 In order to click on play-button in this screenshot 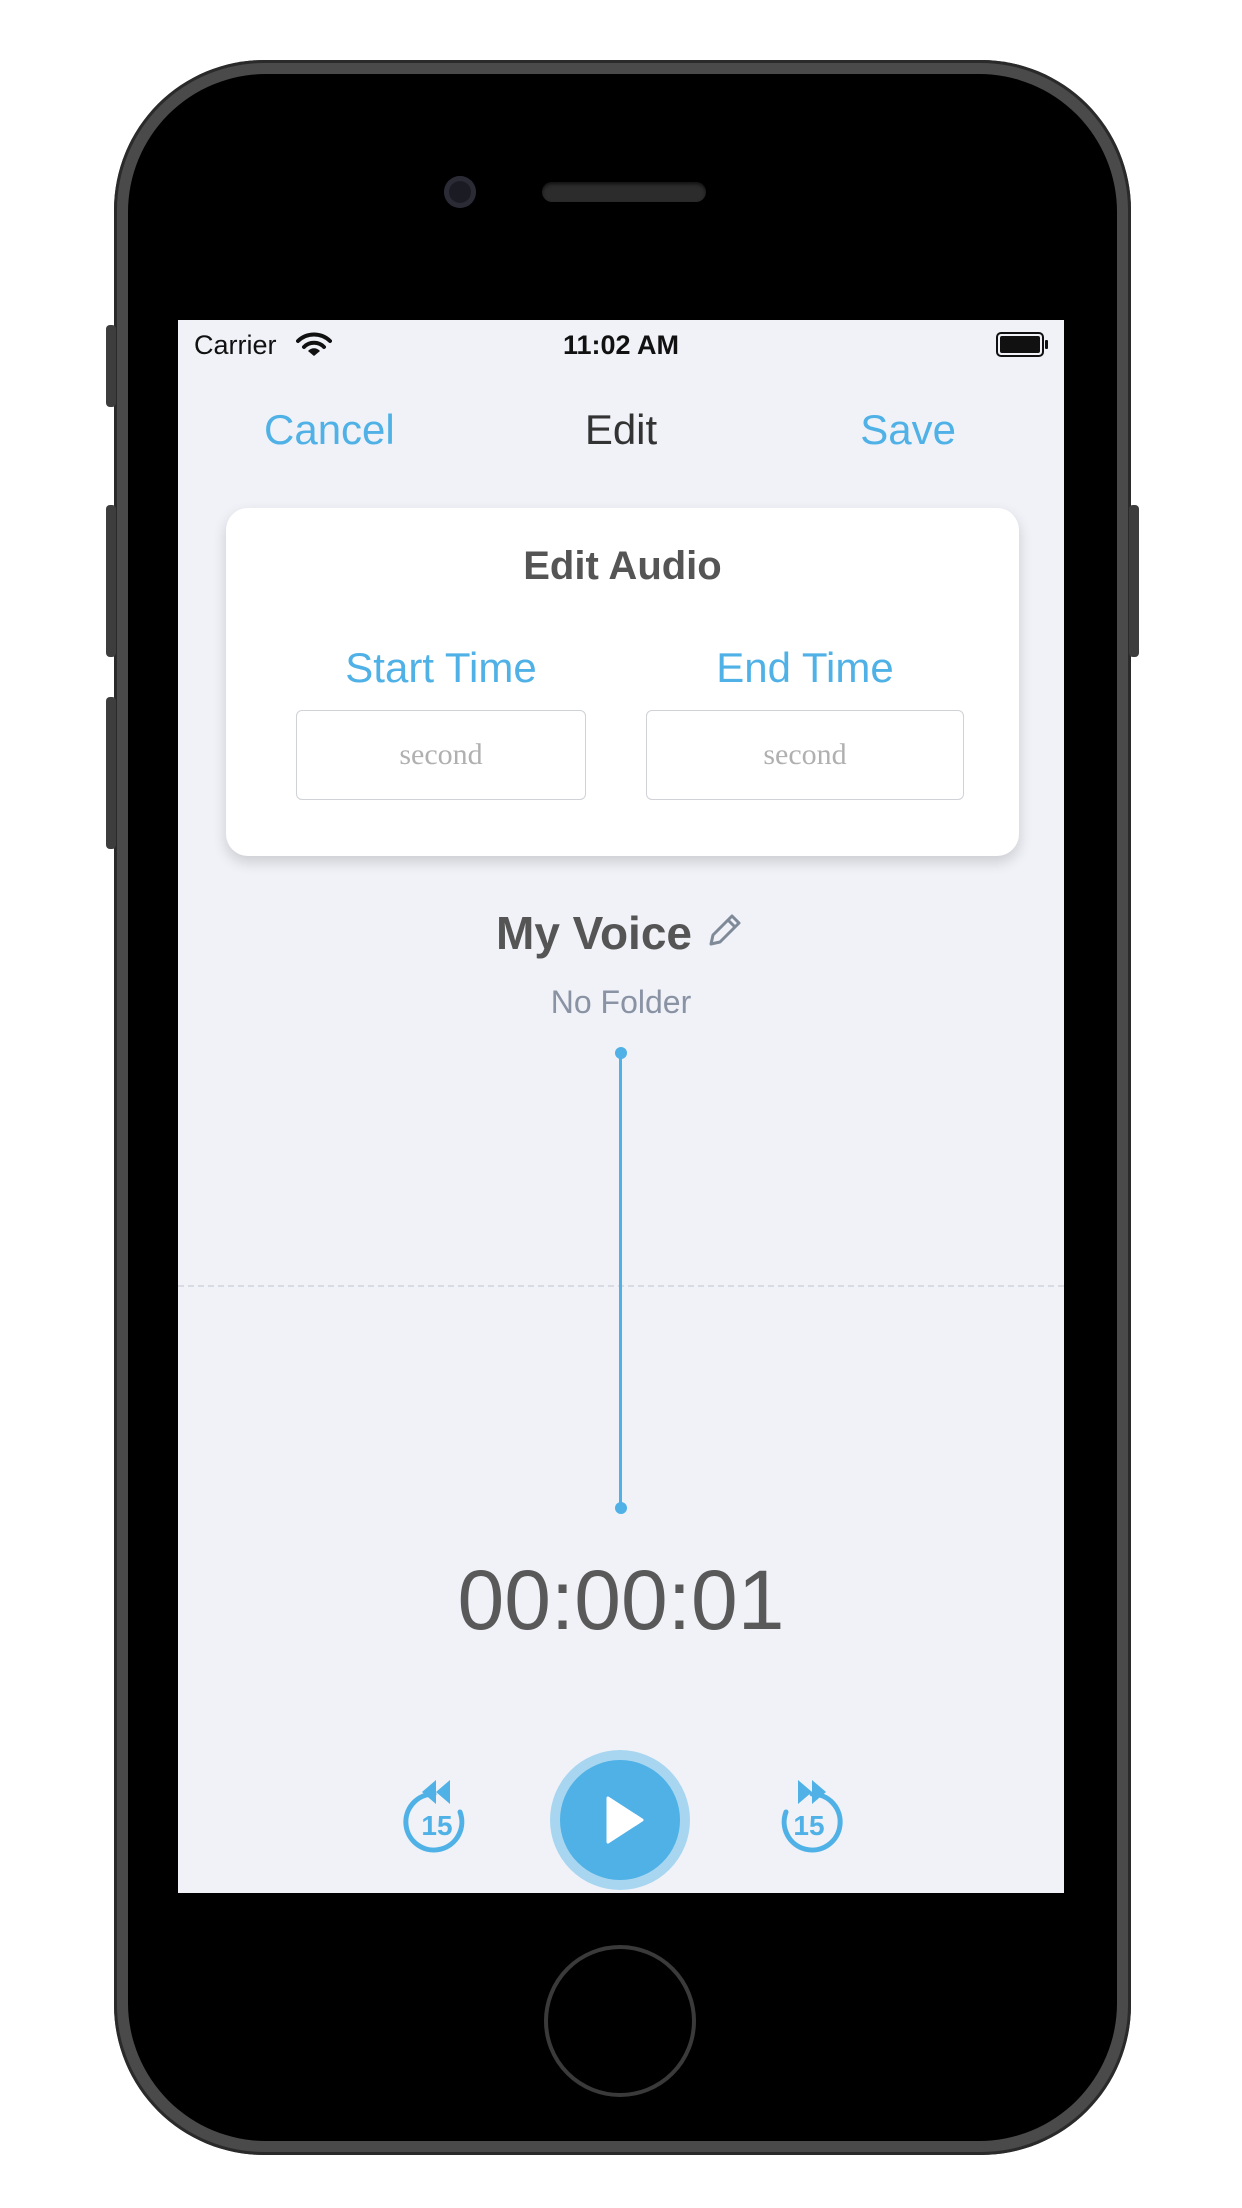, I will do `click(620, 1820)`.